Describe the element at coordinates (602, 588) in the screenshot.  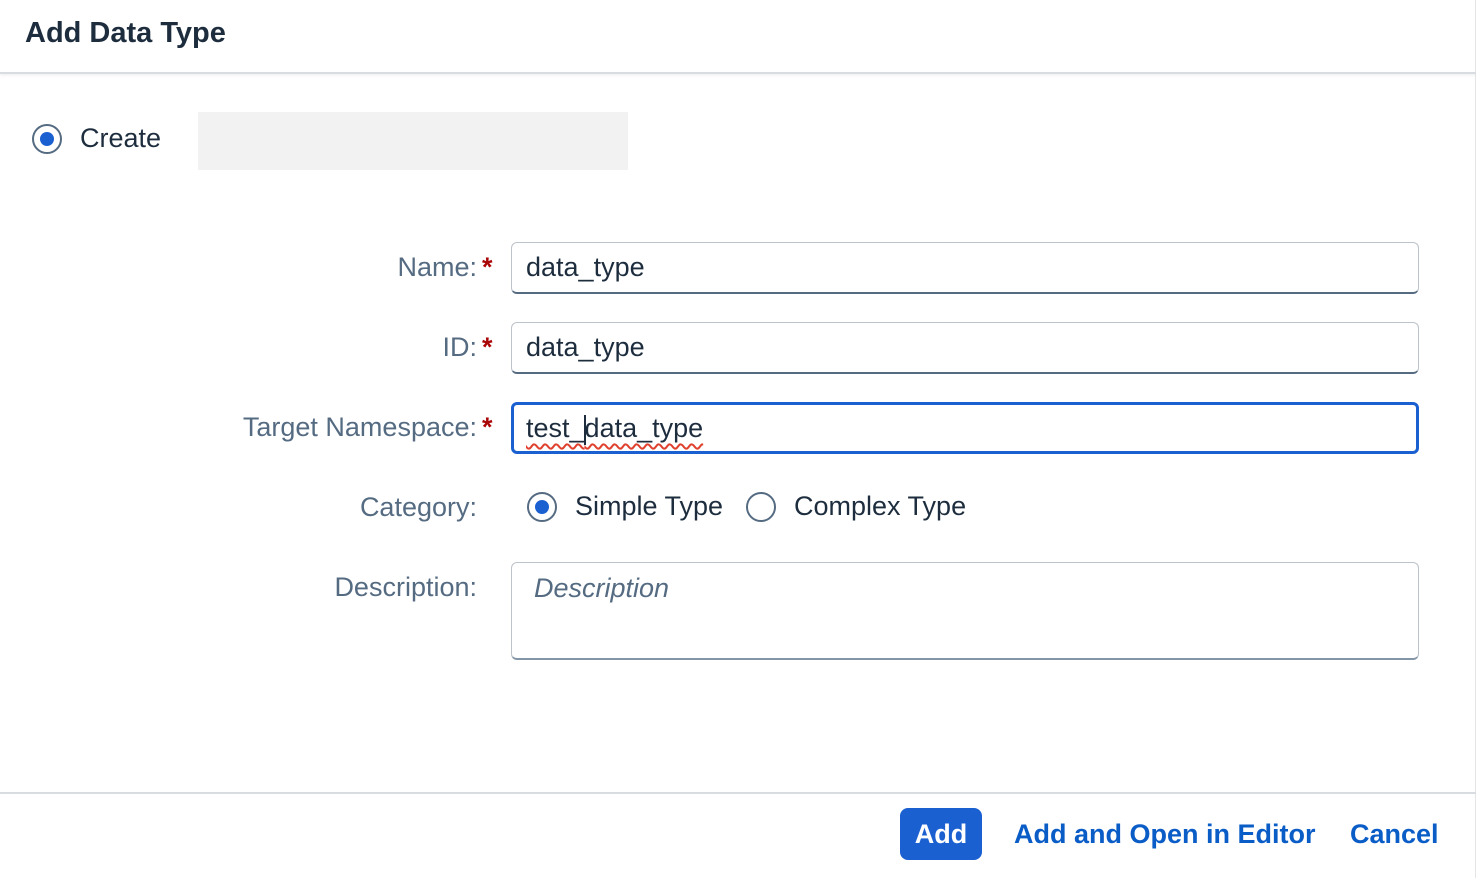
I see `description-placeholder: Description` at that location.